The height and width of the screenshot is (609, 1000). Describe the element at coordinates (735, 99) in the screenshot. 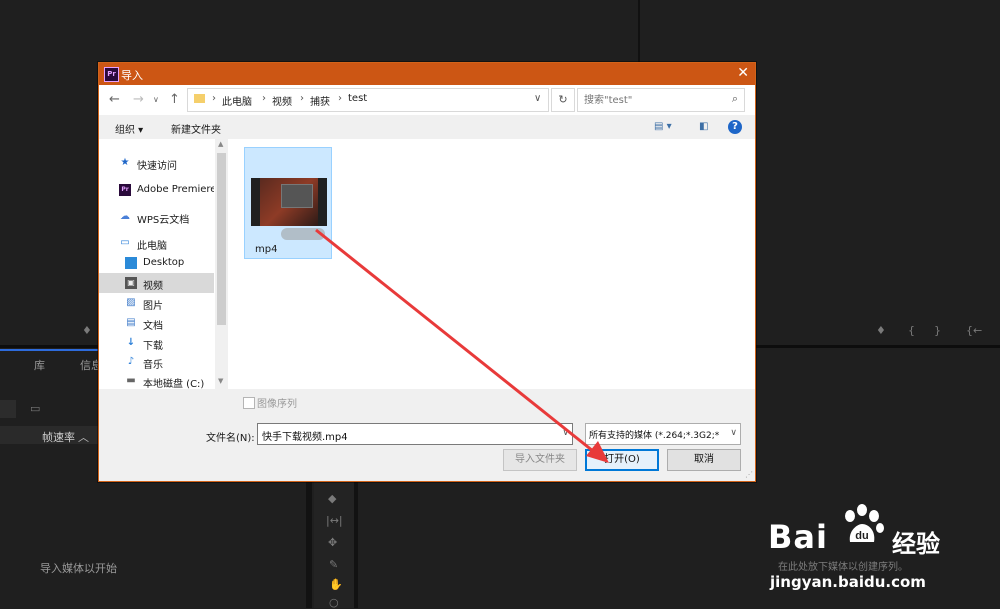

I see `search-icon: ⌕` at that location.